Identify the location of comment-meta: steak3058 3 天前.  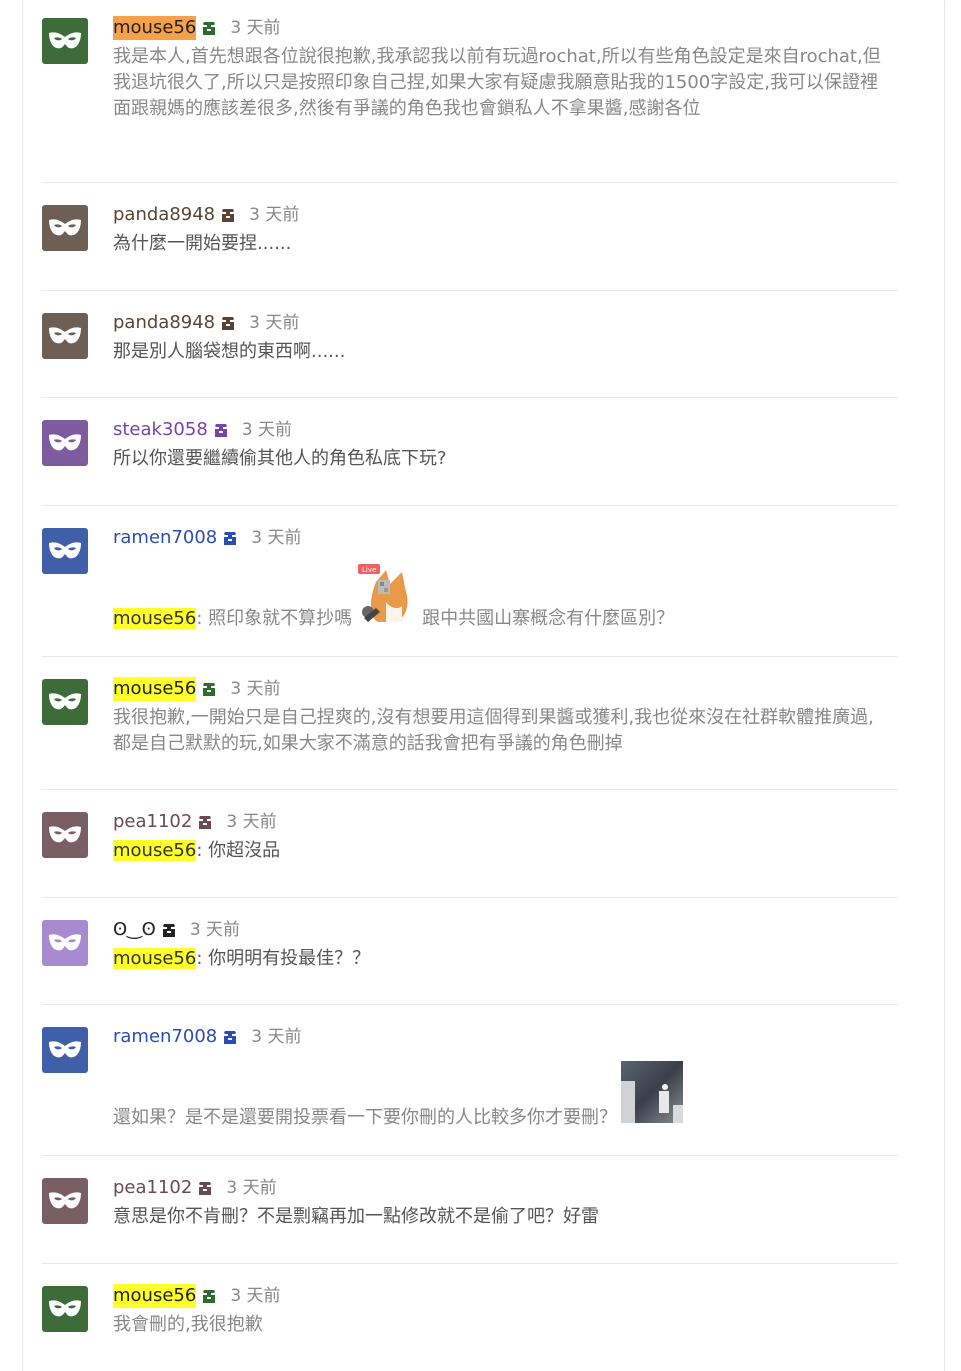
(500, 430).